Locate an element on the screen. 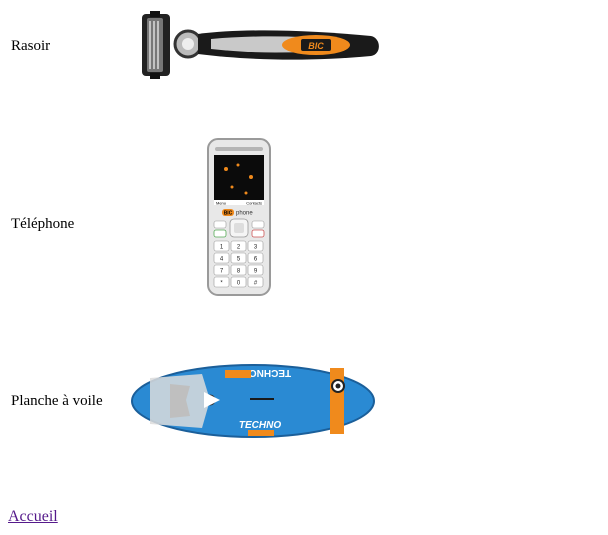 The width and height of the screenshot is (608, 535). home-link: Accueil is located at coordinates (33, 516).